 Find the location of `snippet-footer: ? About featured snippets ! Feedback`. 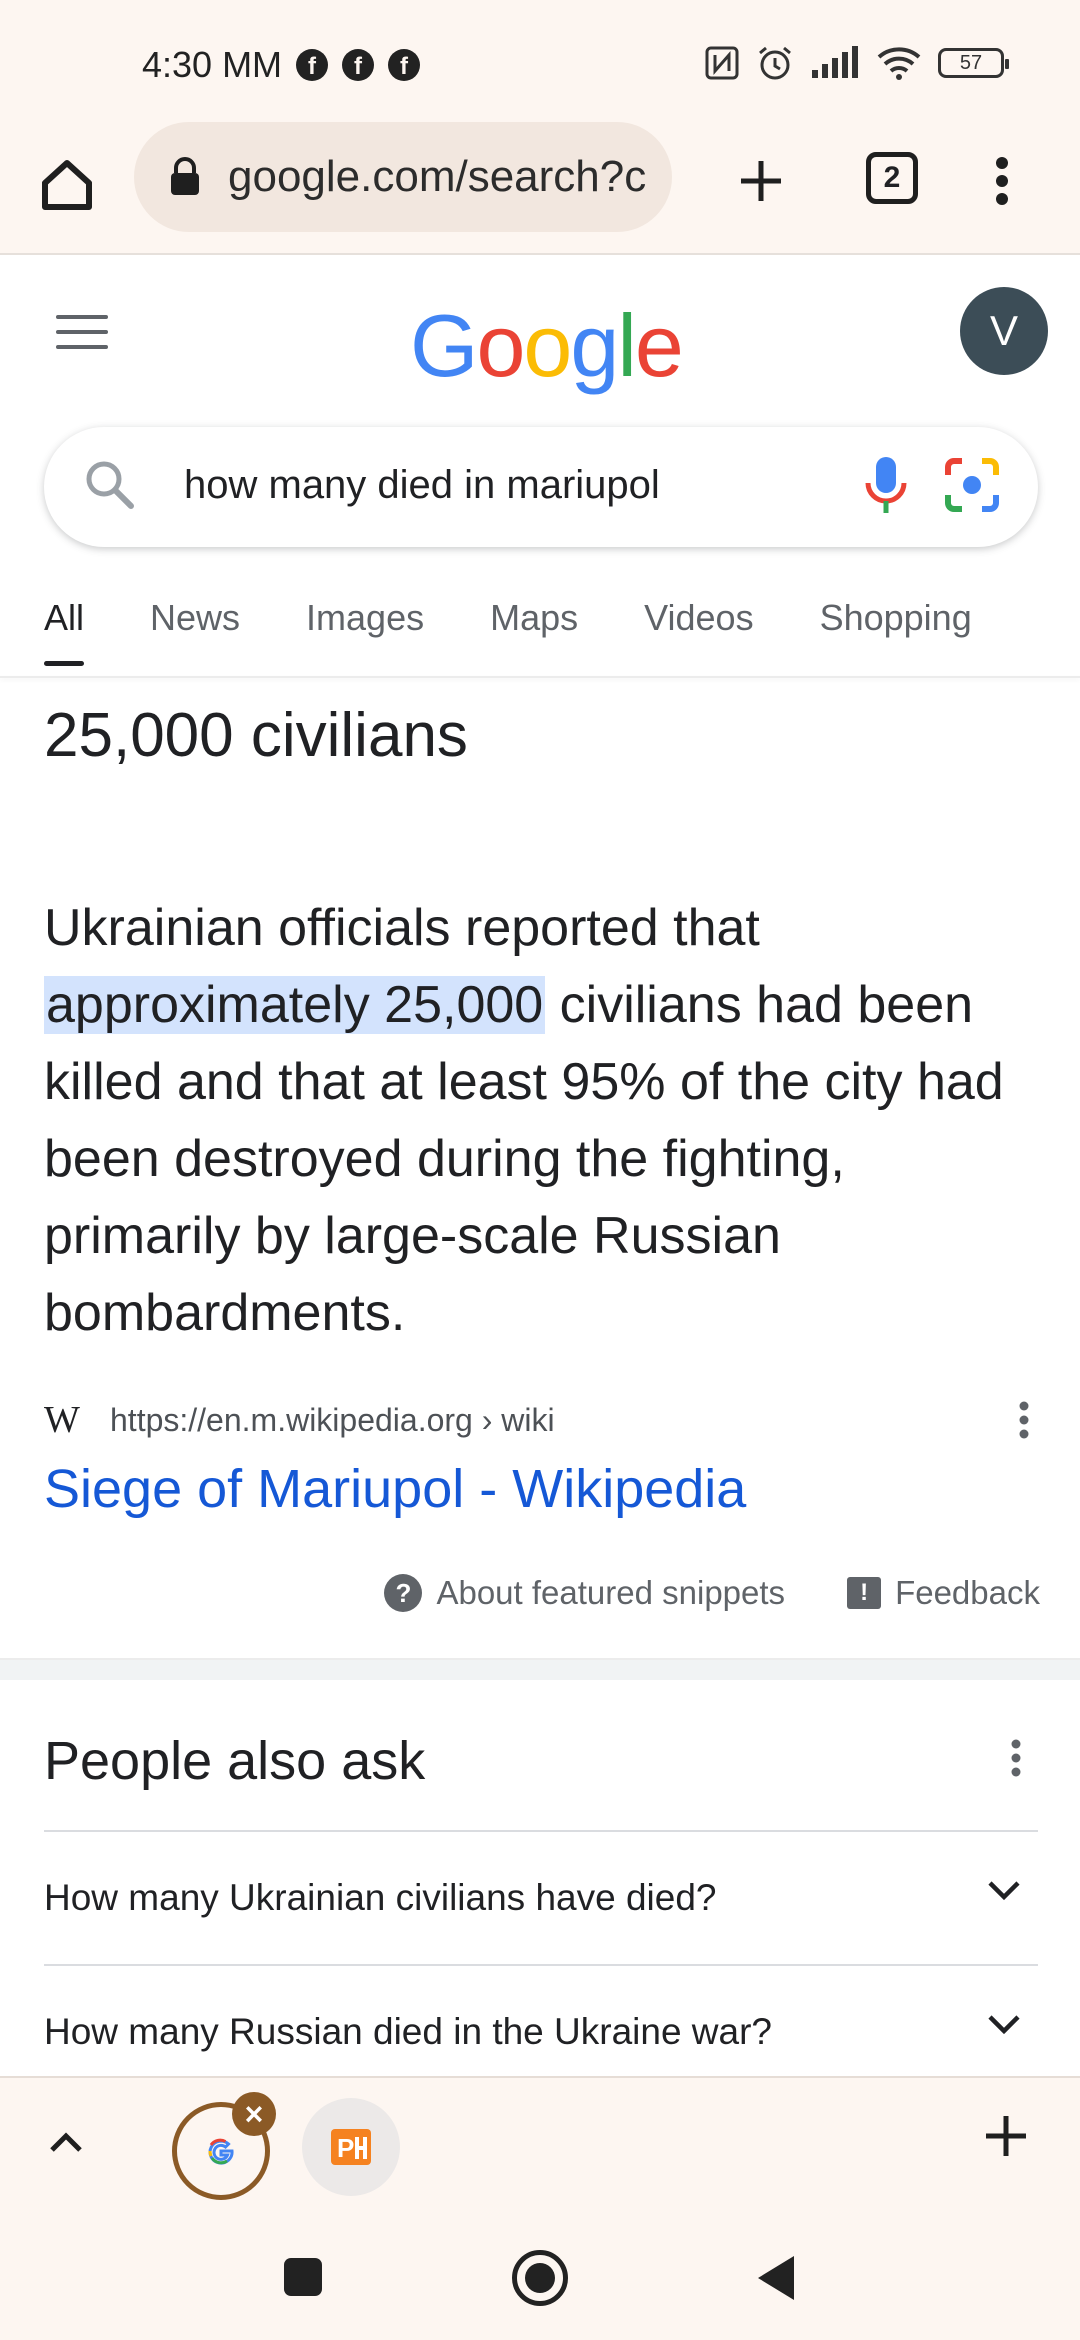

snippet-footer: ? About featured snippets ! Feedback is located at coordinates (710, 1593).